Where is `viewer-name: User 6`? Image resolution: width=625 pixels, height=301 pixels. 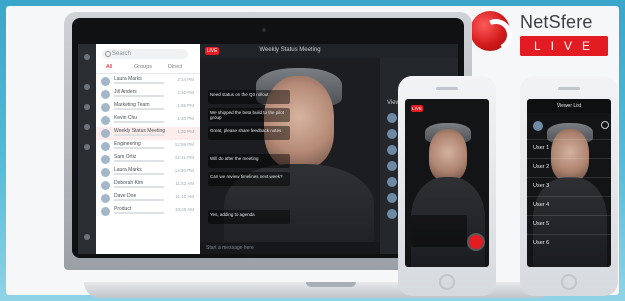
viewer-name: User 6 is located at coordinates (541, 243).